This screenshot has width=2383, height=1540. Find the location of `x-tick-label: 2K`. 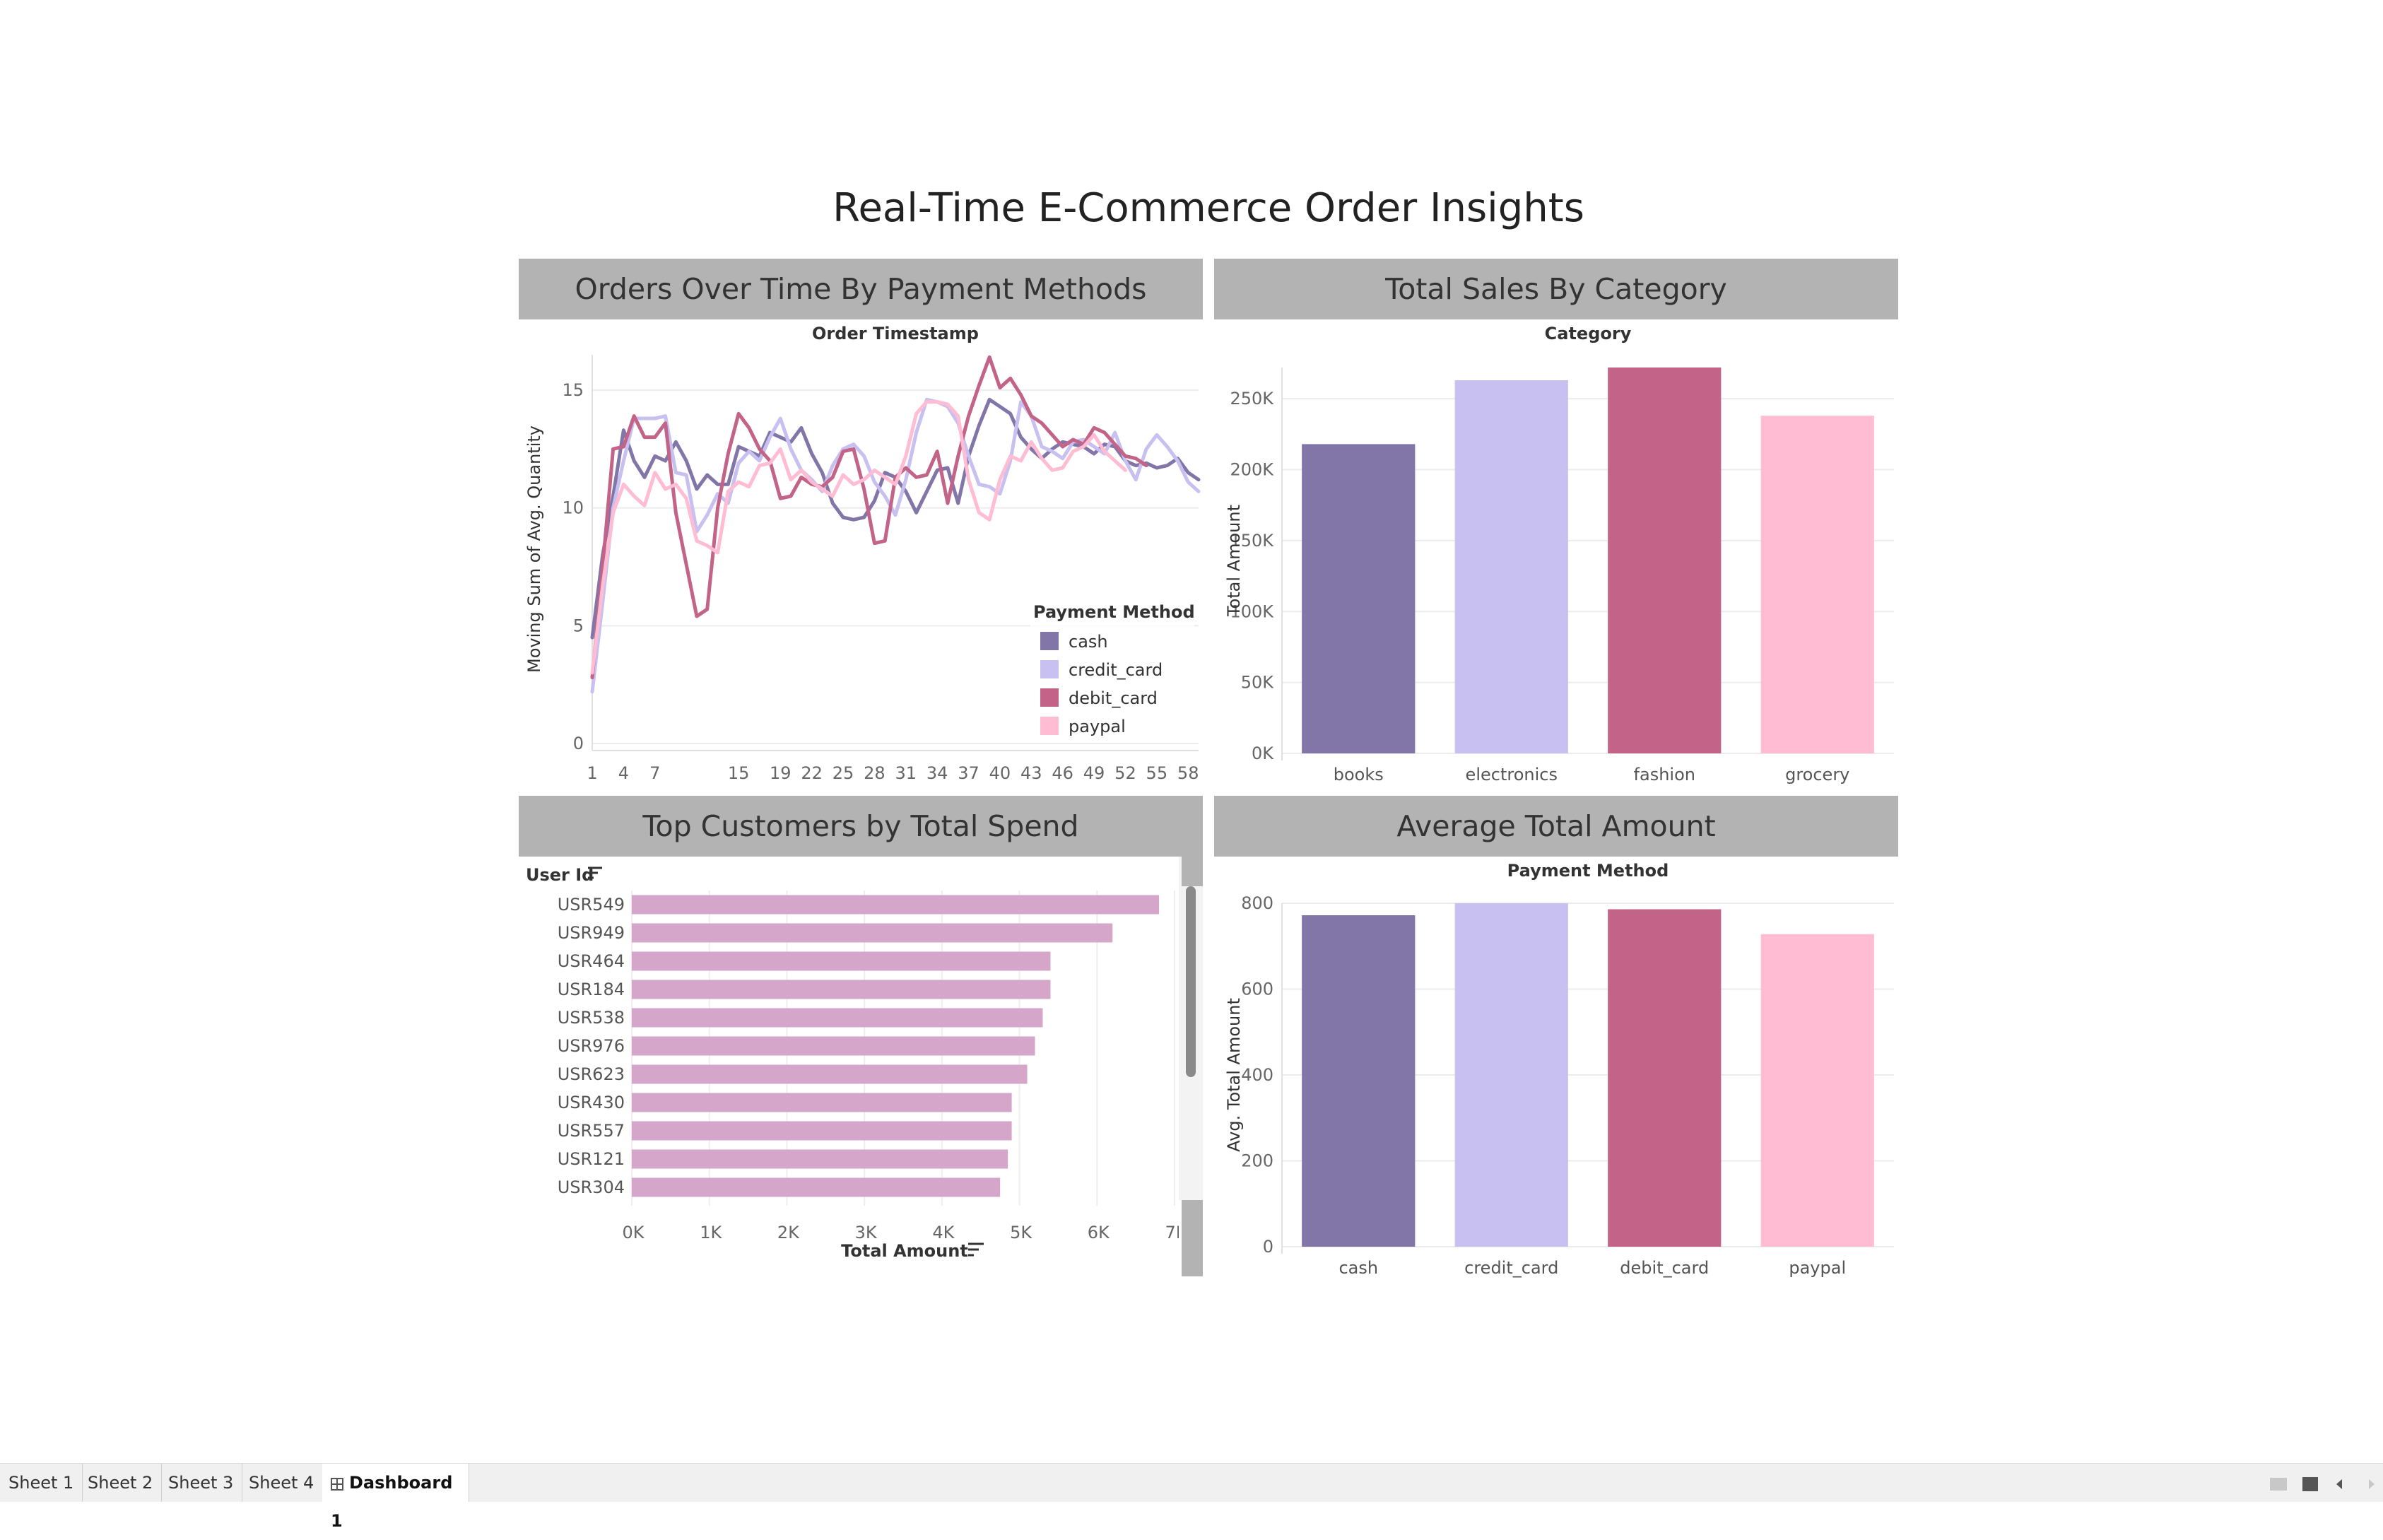

x-tick-label: 2K is located at coordinates (788, 1232).